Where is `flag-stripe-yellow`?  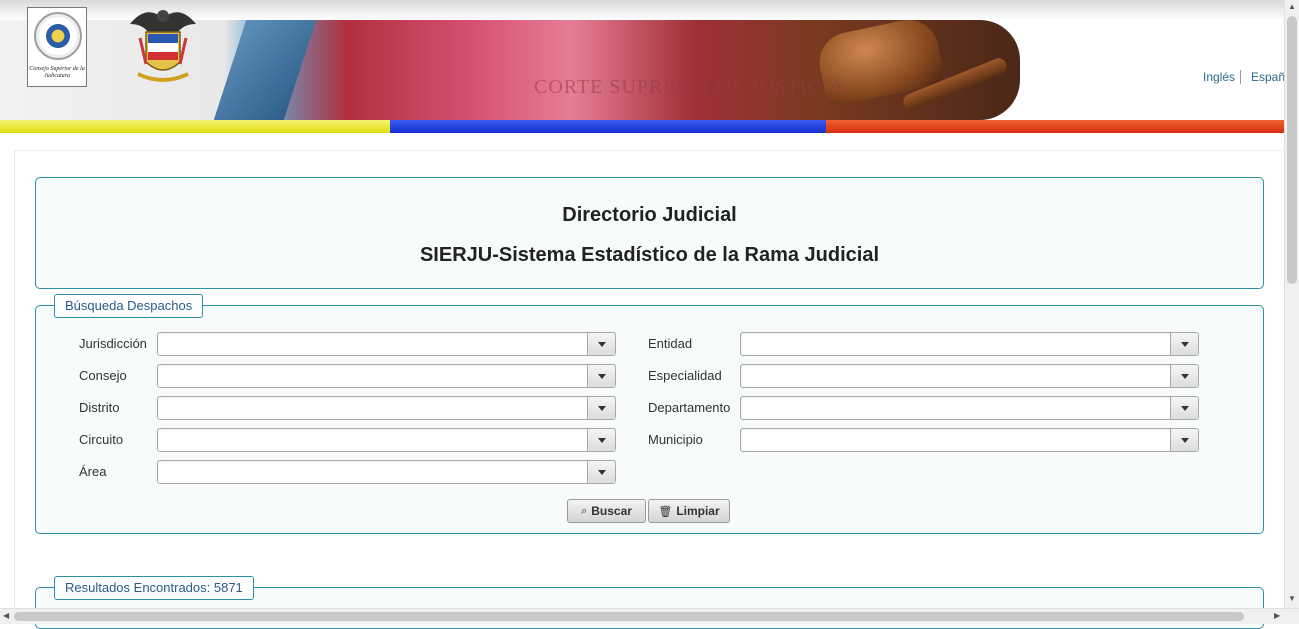 flag-stripe-yellow is located at coordinates (195, 126).